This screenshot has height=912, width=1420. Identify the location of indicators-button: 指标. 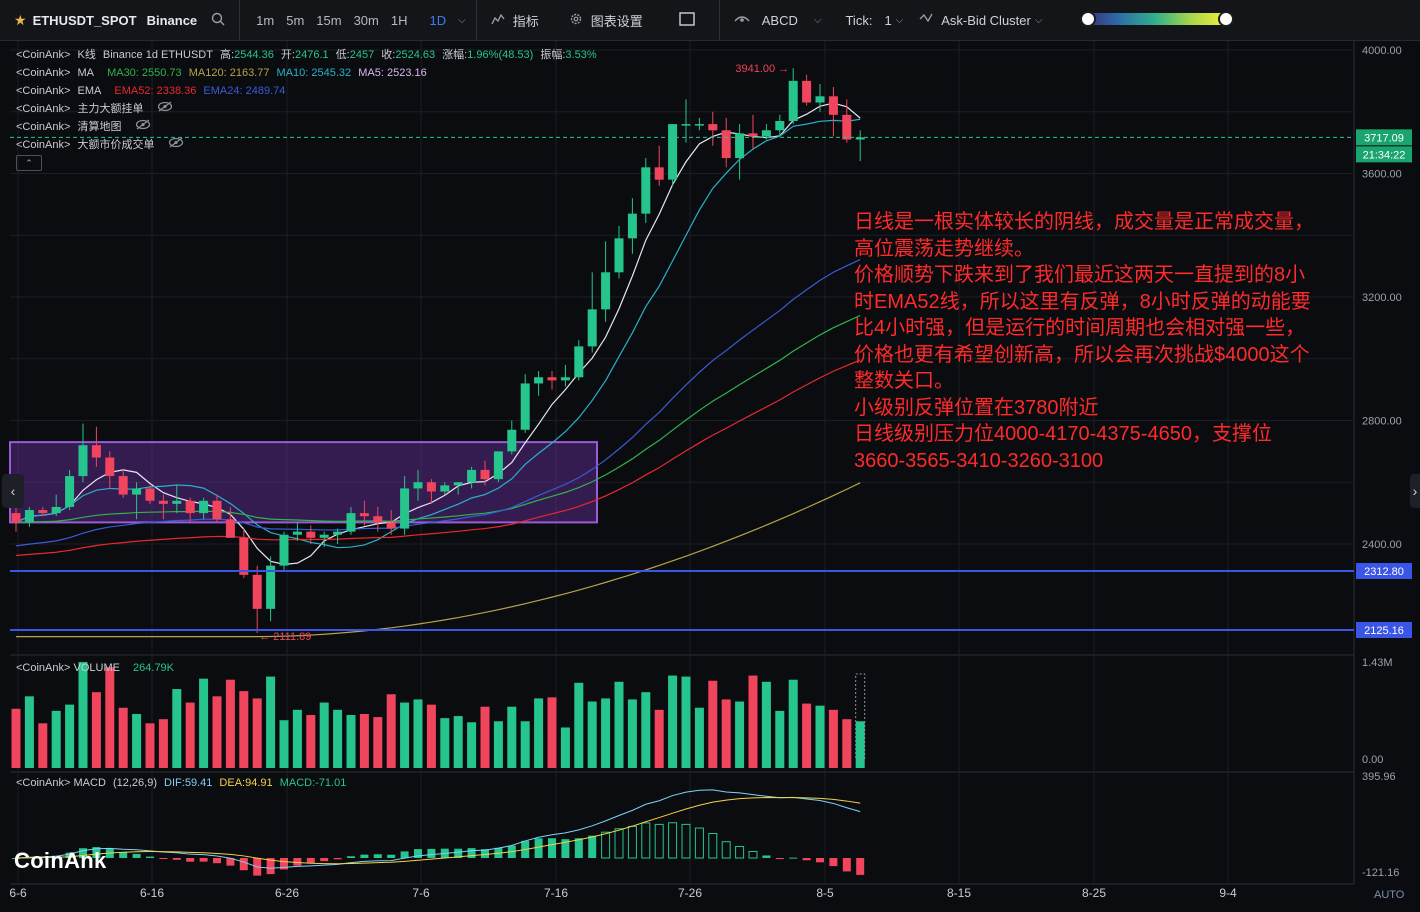
(515, 20).